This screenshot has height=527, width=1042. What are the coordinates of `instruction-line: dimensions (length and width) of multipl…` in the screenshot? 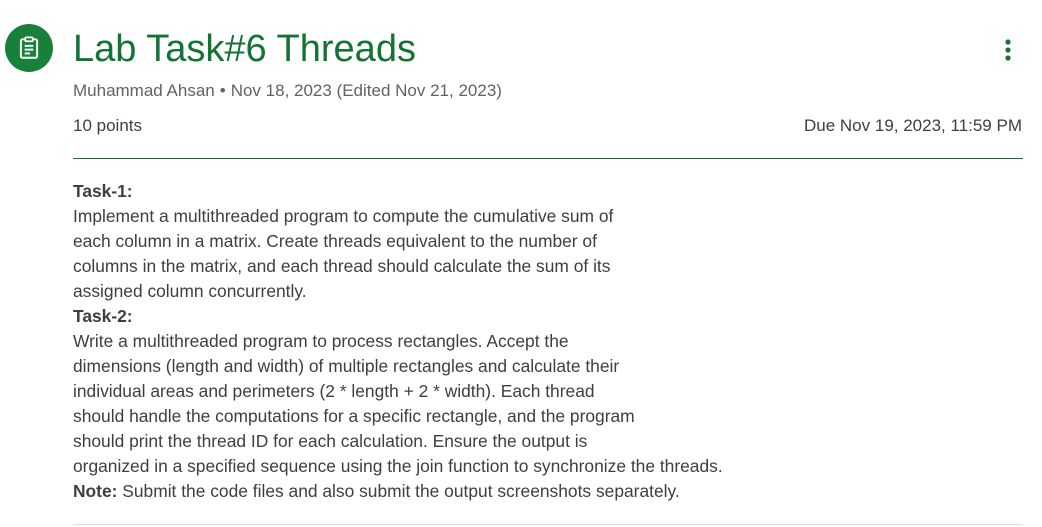 It's located at (346, 366).